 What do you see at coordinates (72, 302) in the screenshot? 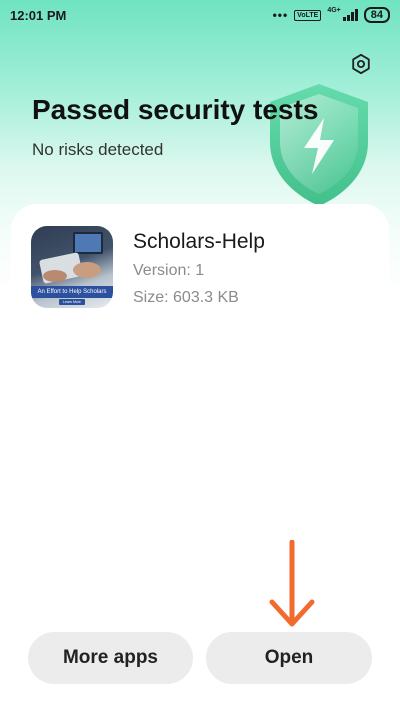
I see `app-icon-mini-button: Learn More` at bounding box center [72, 302].